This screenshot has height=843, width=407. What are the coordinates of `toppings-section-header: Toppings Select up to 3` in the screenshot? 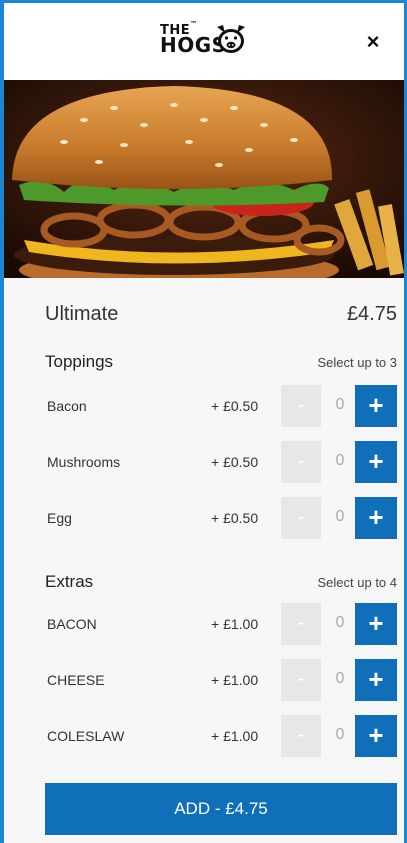 It's located at (221, 363).